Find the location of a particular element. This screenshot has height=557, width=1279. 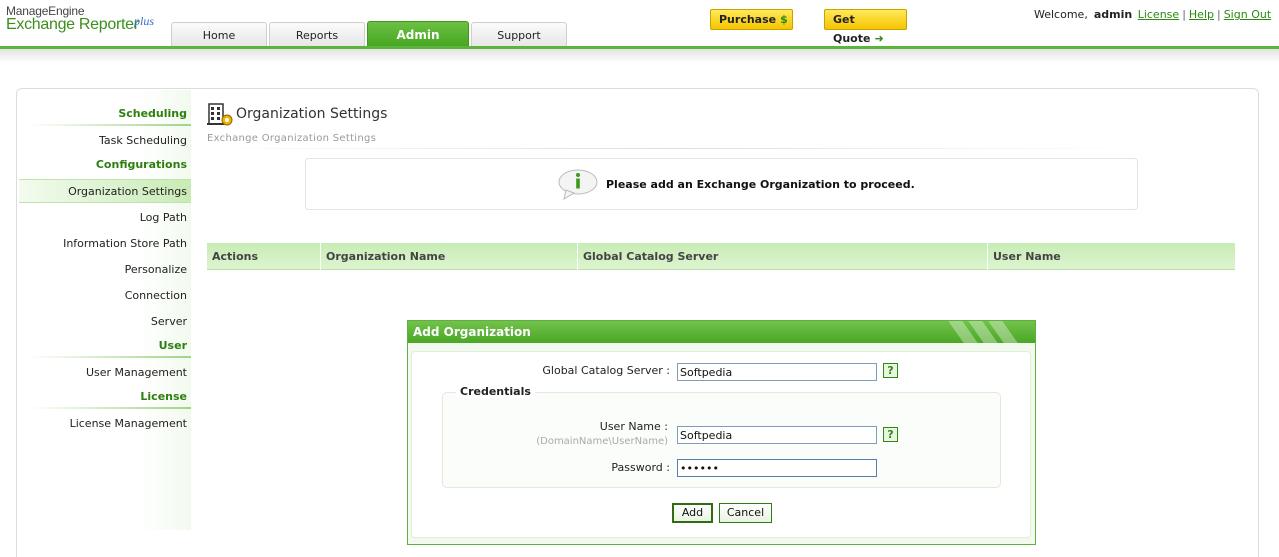

username: admin is located at coordinates (1113, 14).